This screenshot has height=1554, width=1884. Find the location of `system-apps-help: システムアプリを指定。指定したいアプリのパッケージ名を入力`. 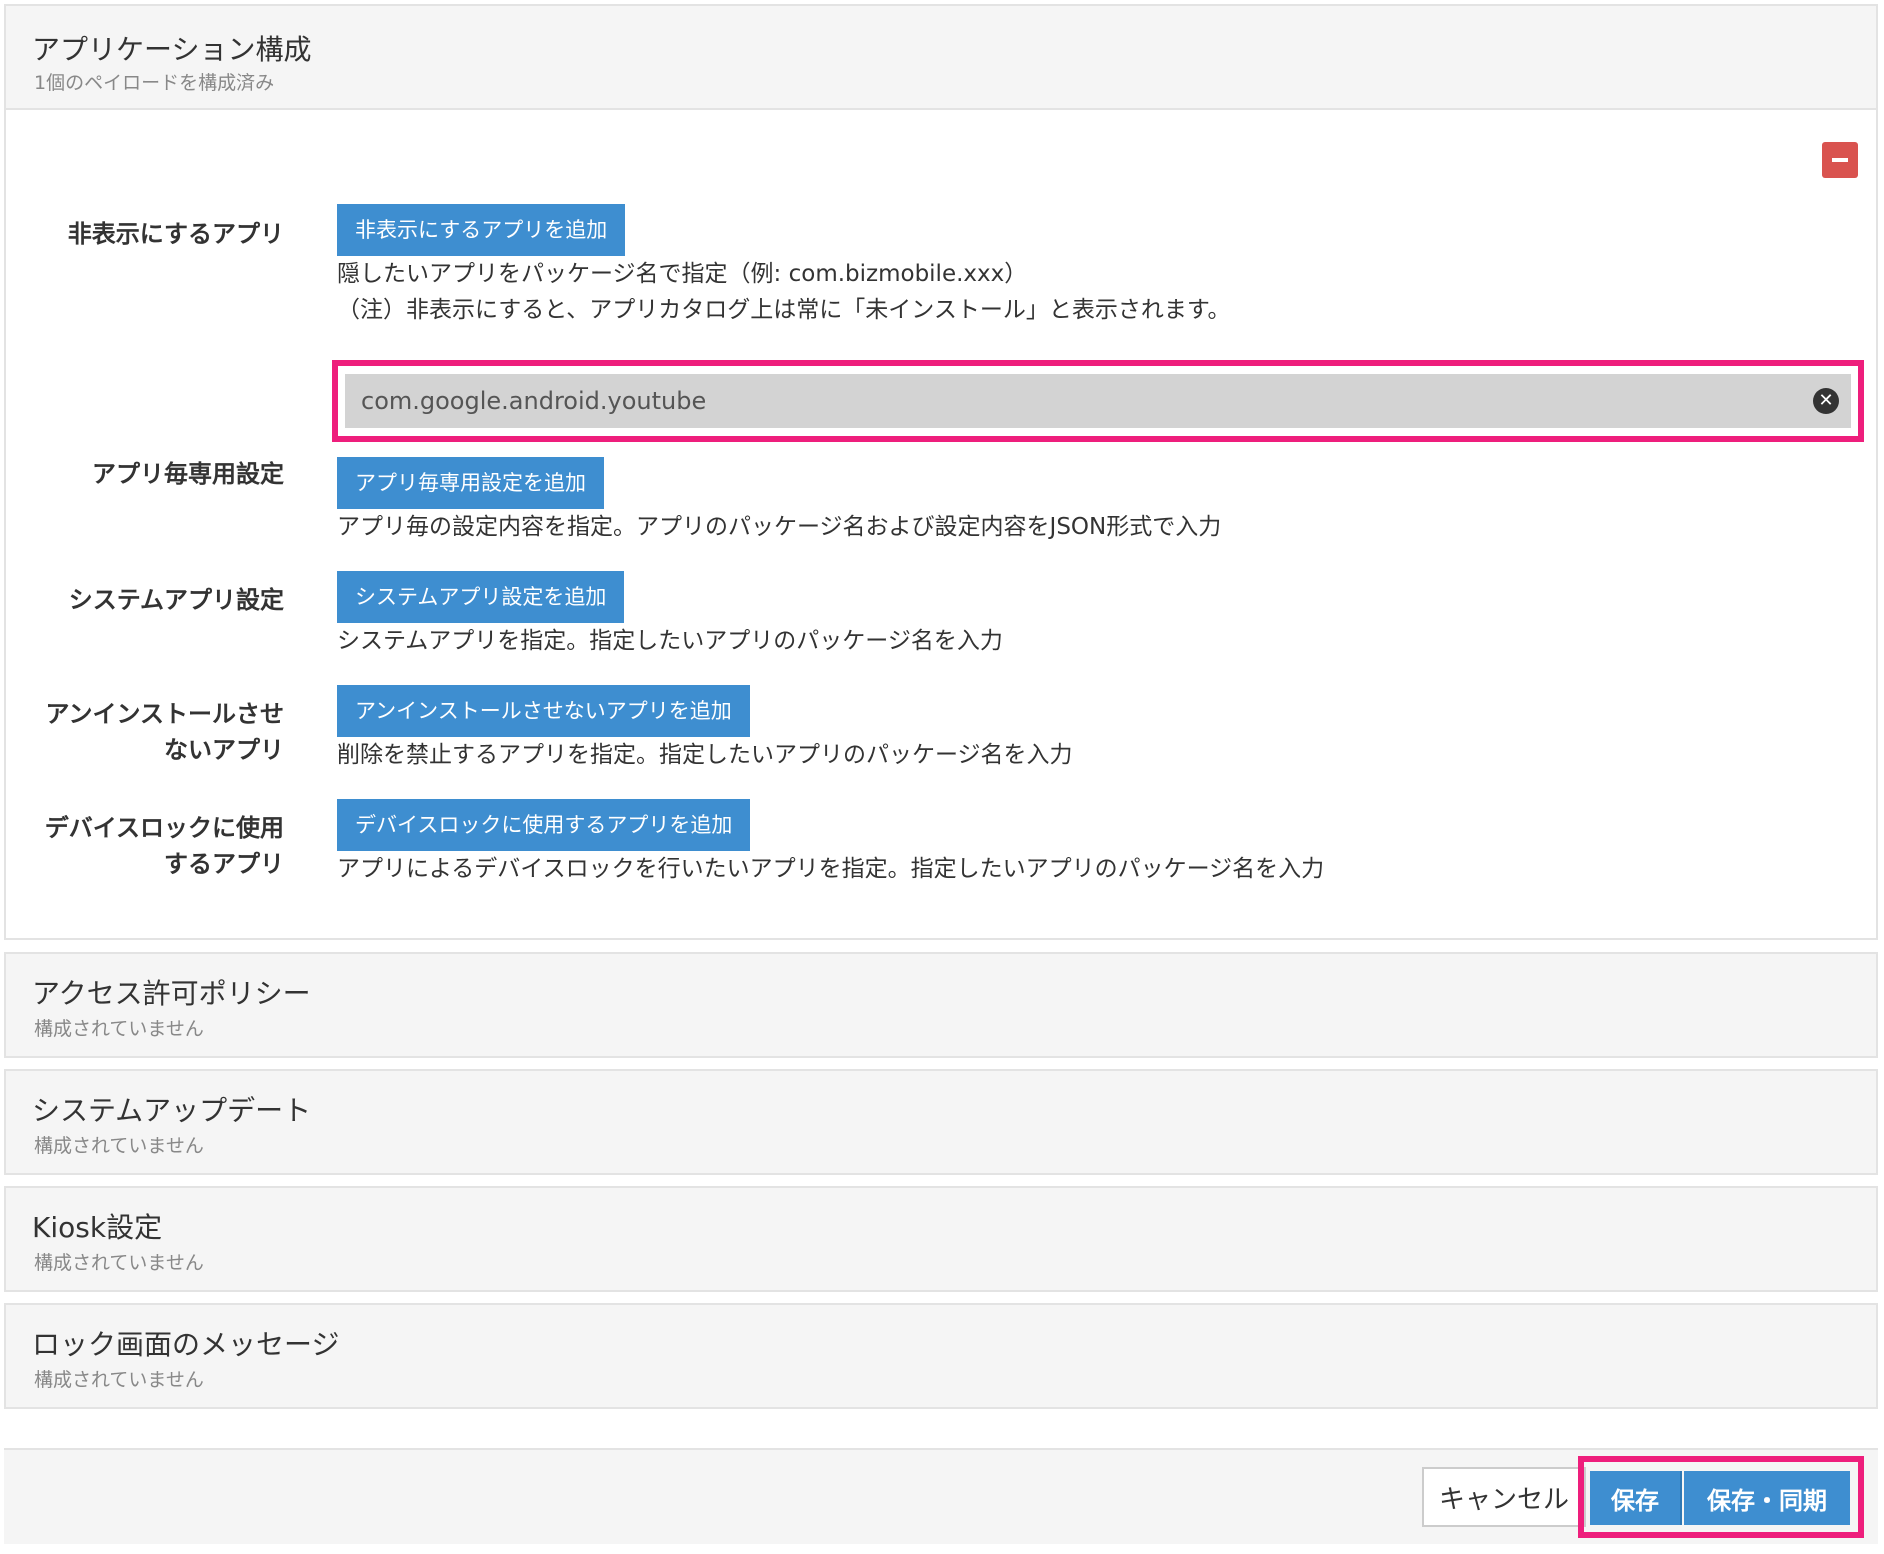

system-apps-help: システムアプリを指定。指定したいアプリのパッケージ名を入力 is located at coordinates (670, 641).